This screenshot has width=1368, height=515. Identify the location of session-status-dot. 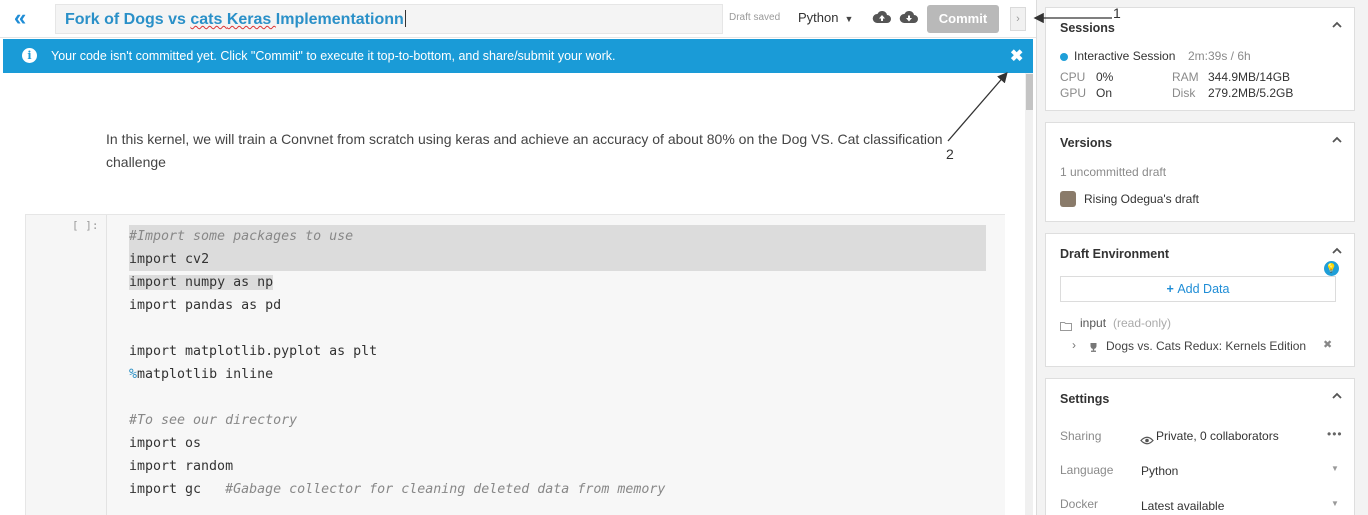
(1064, 57).